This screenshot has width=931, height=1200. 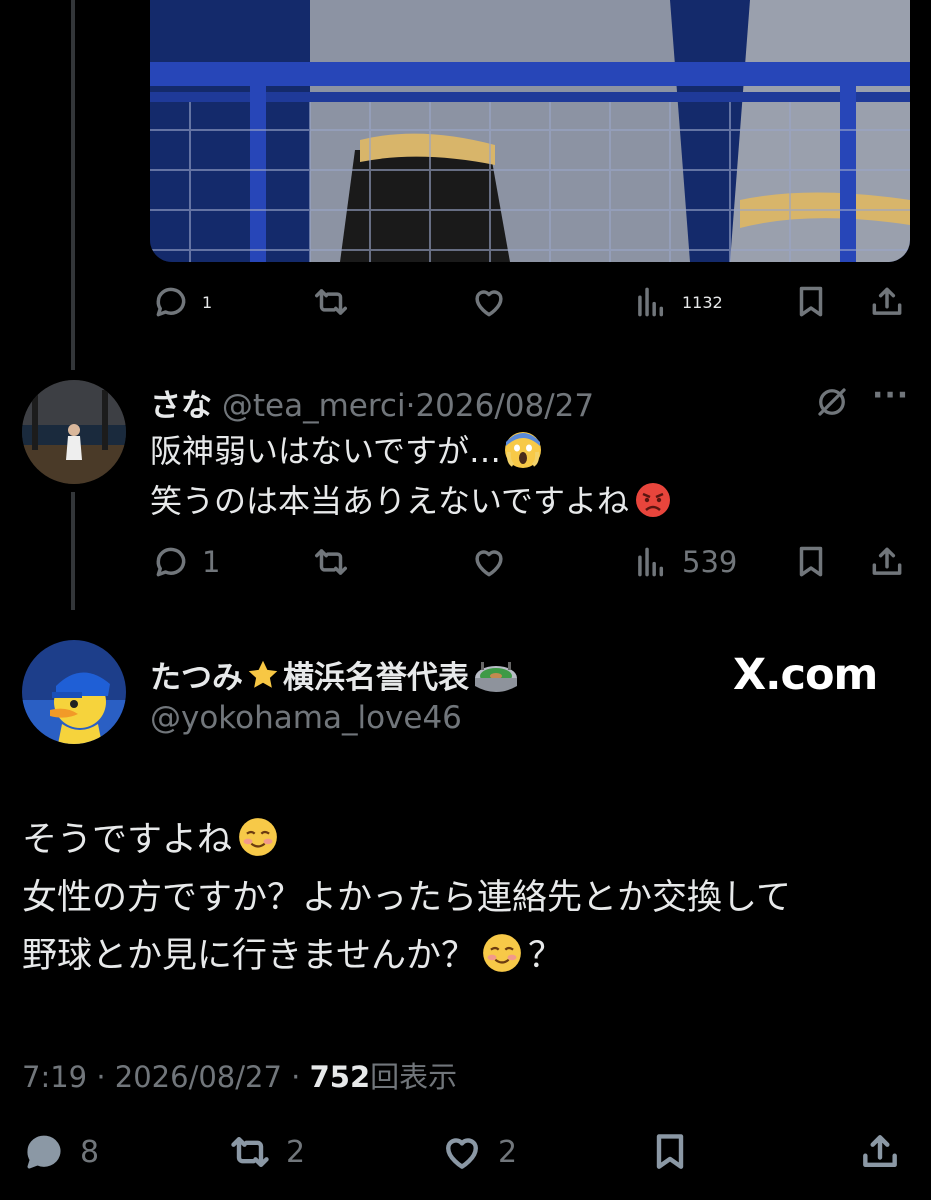 What do you see at coordinates (54, 1077) in the screenshot?
I see `post-time: 7:19` at bounding box center [54, 1077].